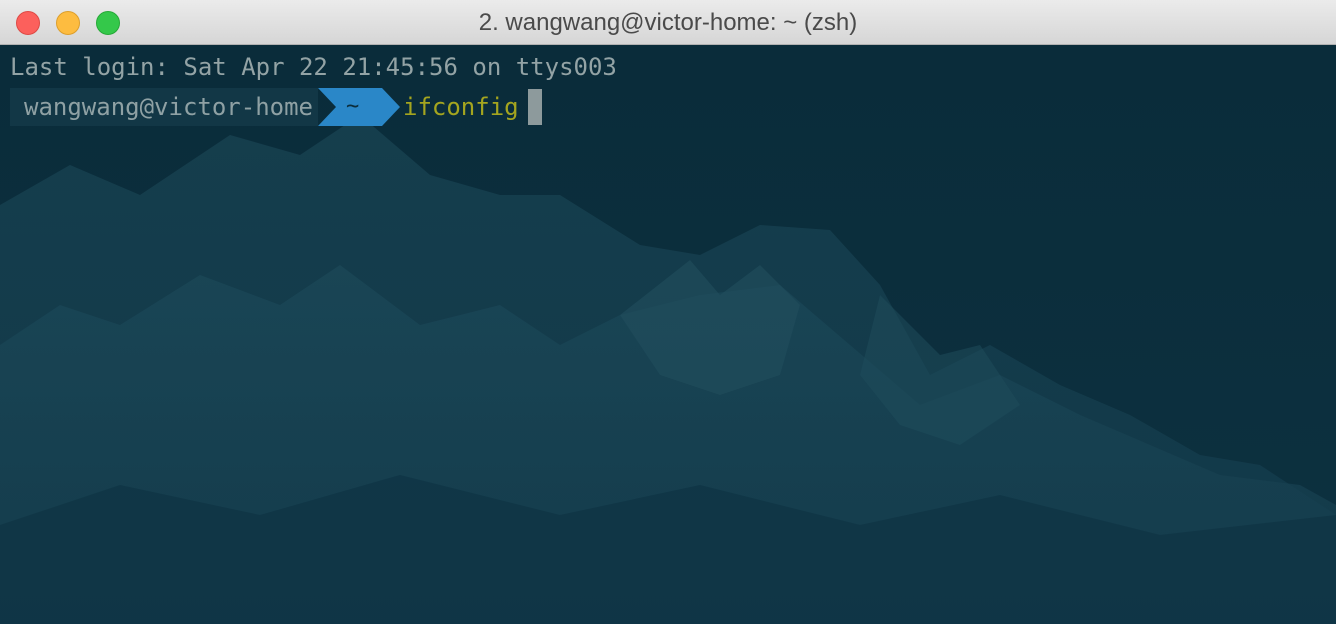 This screenshot has height=624, width=1336. I want to click on window-title: 2. wangwang@victor-home: ~ (zsh), so click(668, 22).